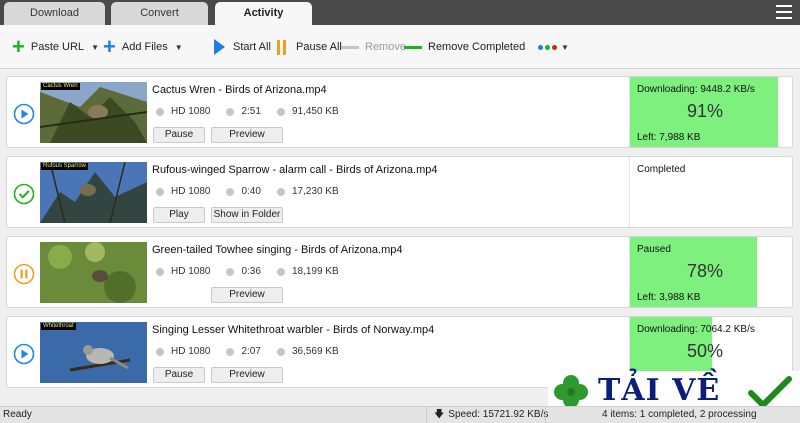 Image resolution: width=800 pixels, height=423 pixels. Describe the element at coordinates (669, 137) in the screenshot. I see `bytes-left: Left: 7,988 KB` at that location.